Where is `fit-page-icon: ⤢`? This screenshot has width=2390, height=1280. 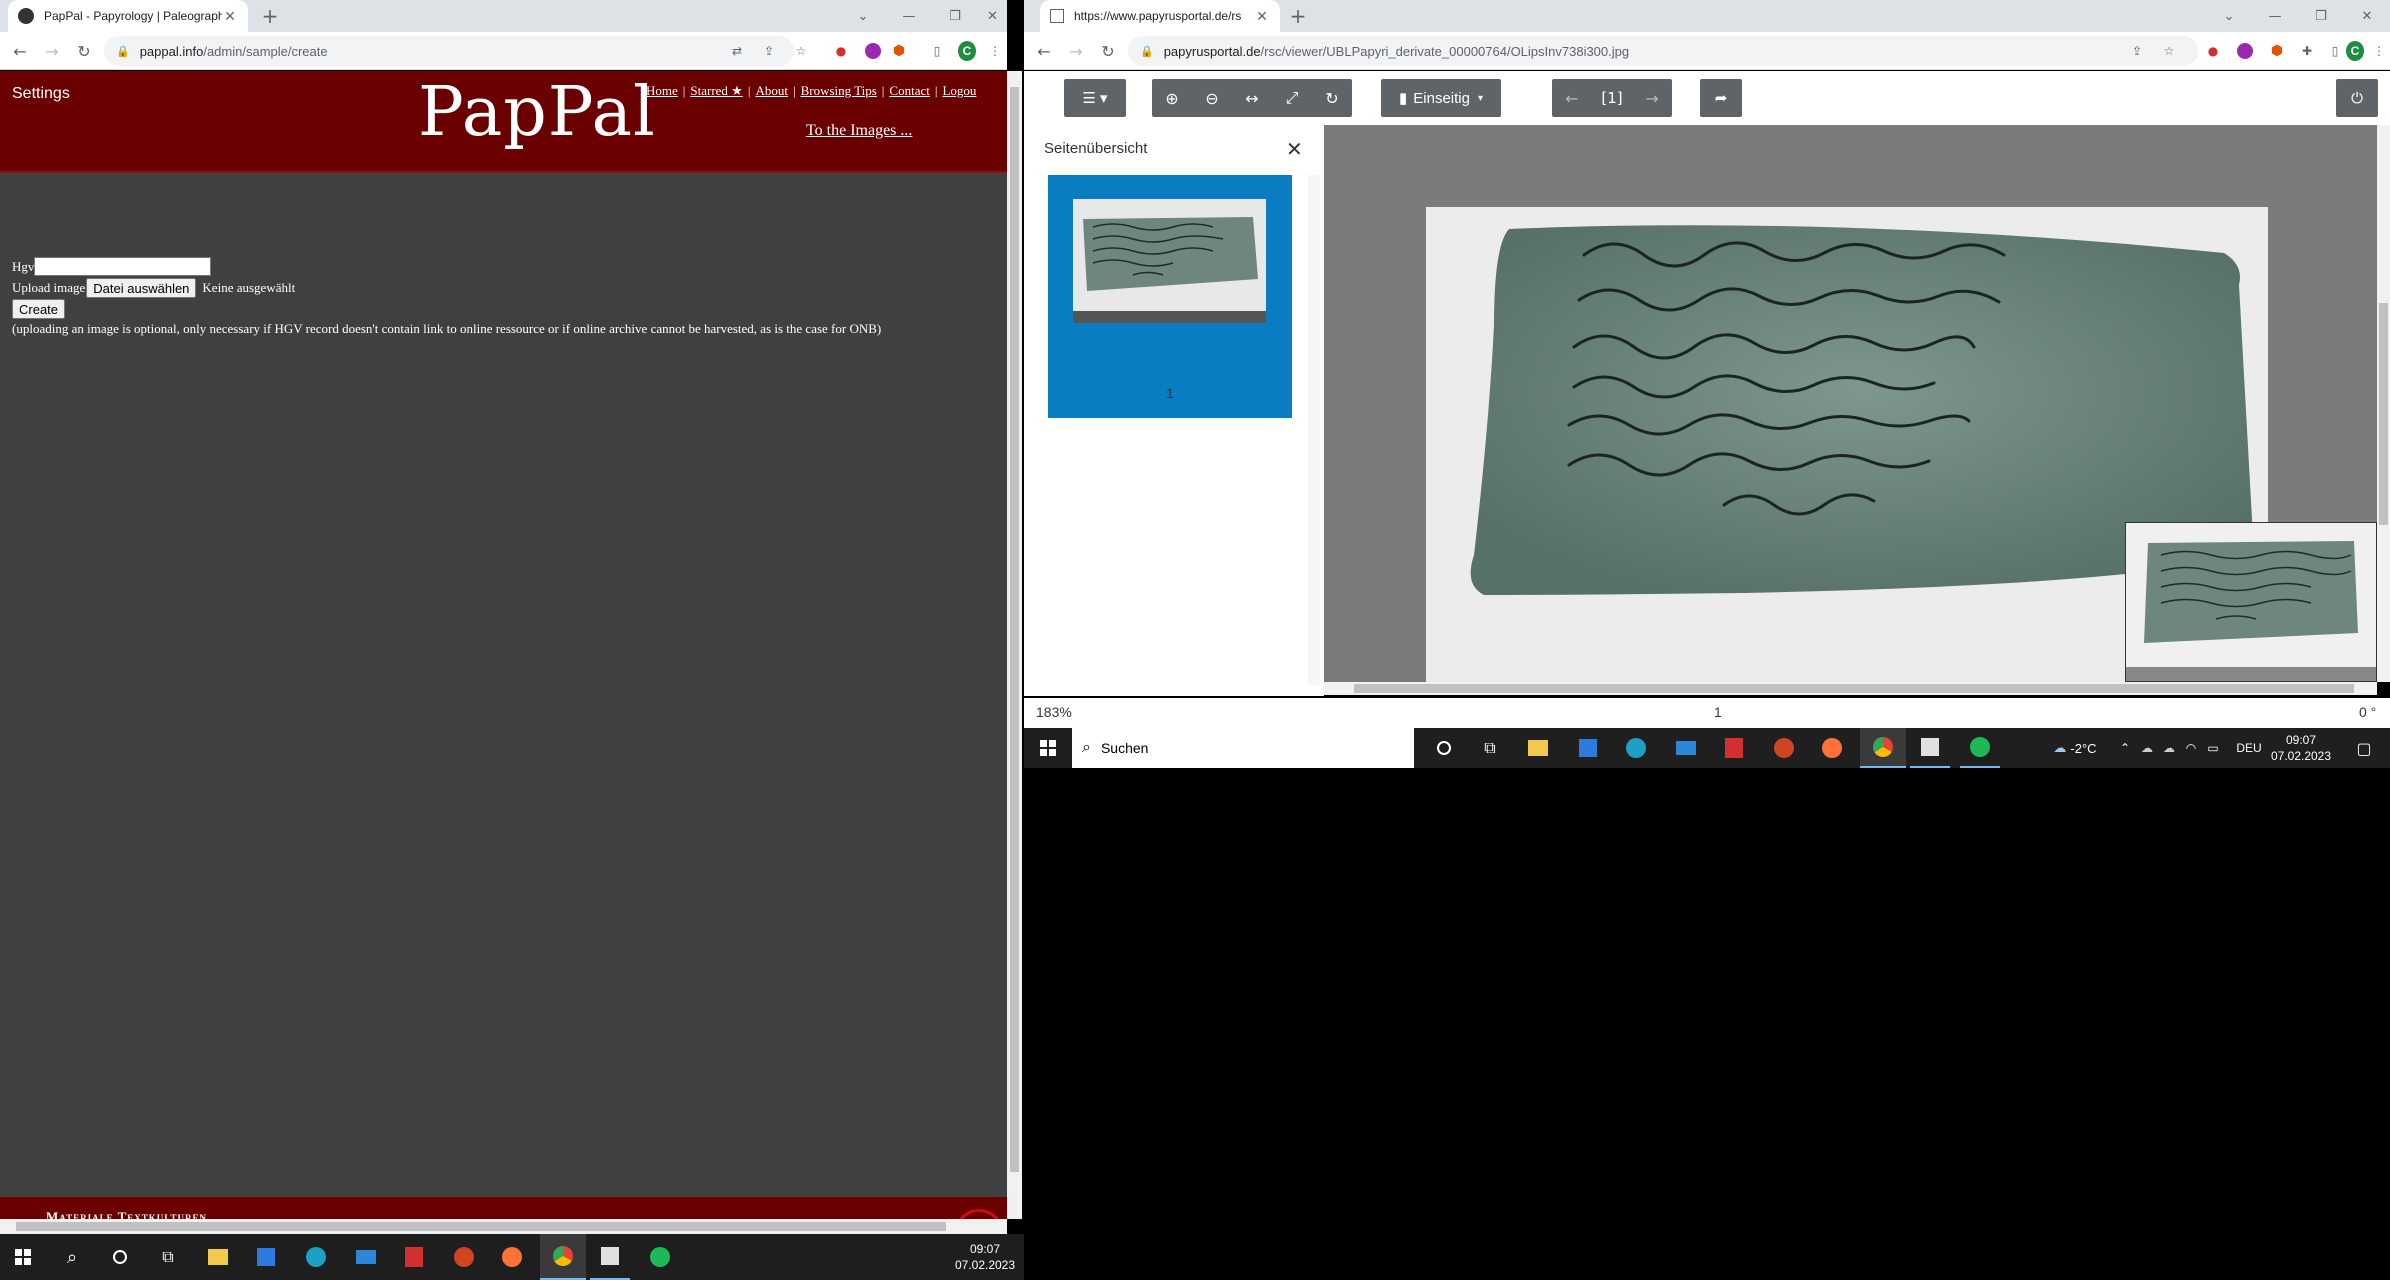 fit-page-icon: ⤢ is located at coordinates (1292, 98).